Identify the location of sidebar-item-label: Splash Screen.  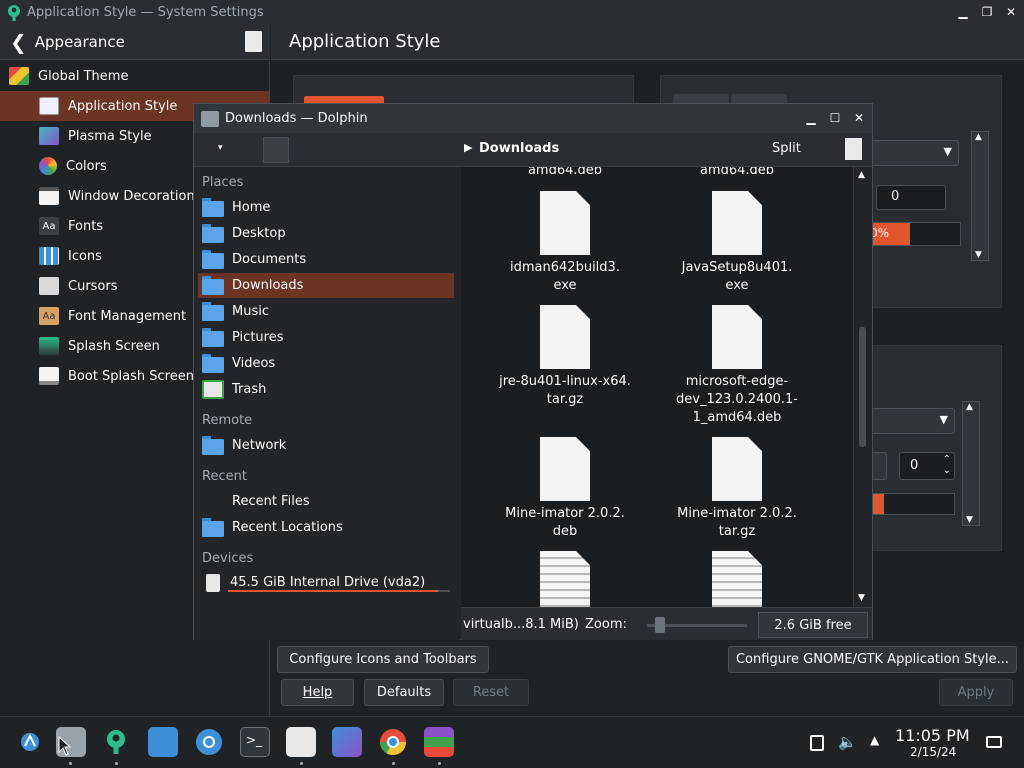
(114, 346).